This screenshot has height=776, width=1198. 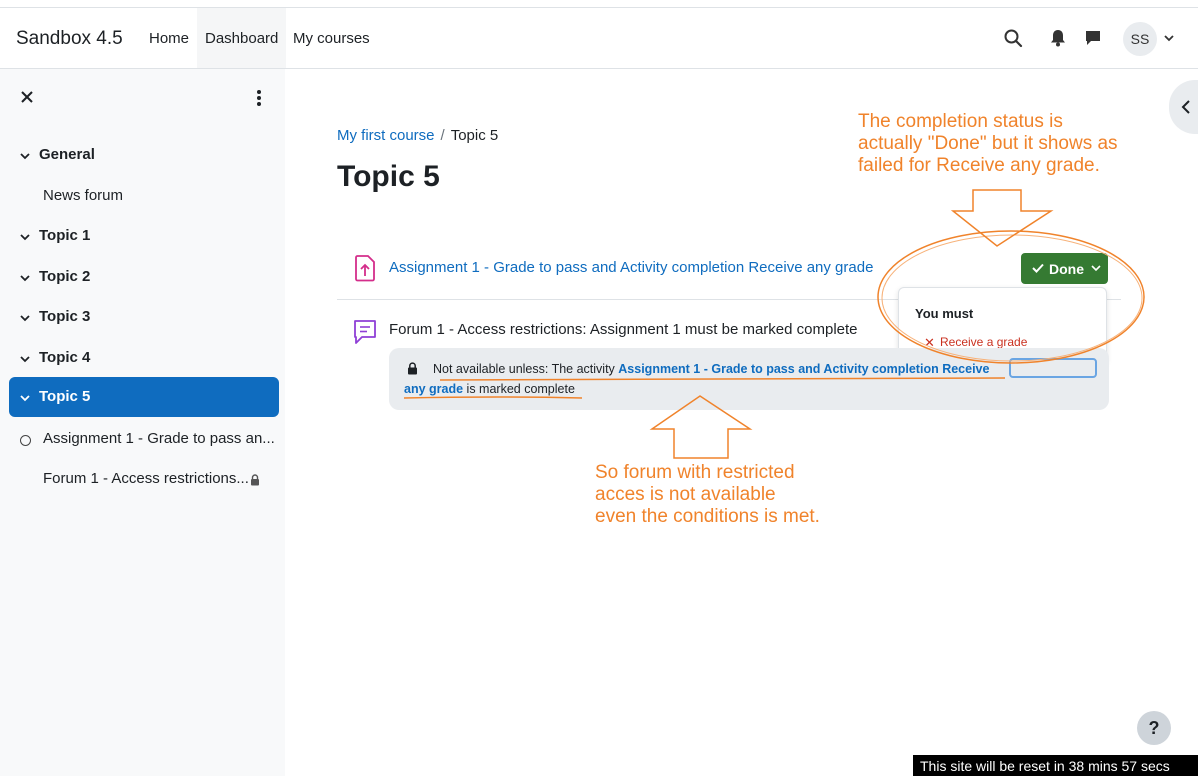 I want to click on messages-icon, so click(x=1093, y=38).